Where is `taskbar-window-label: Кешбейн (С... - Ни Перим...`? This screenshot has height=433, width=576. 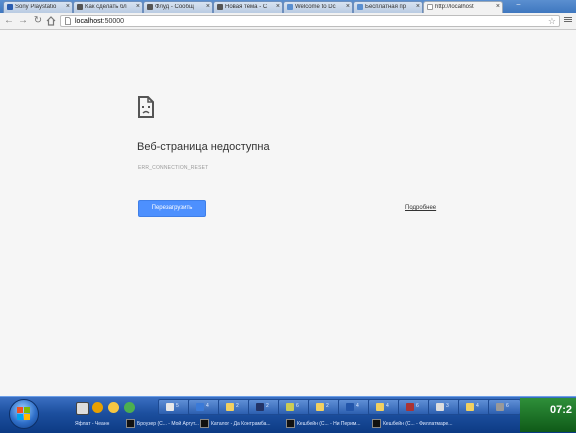
taskbar-window-label: Кешбейн (С... - Ни Перим... is located at coordinates (329, 424).